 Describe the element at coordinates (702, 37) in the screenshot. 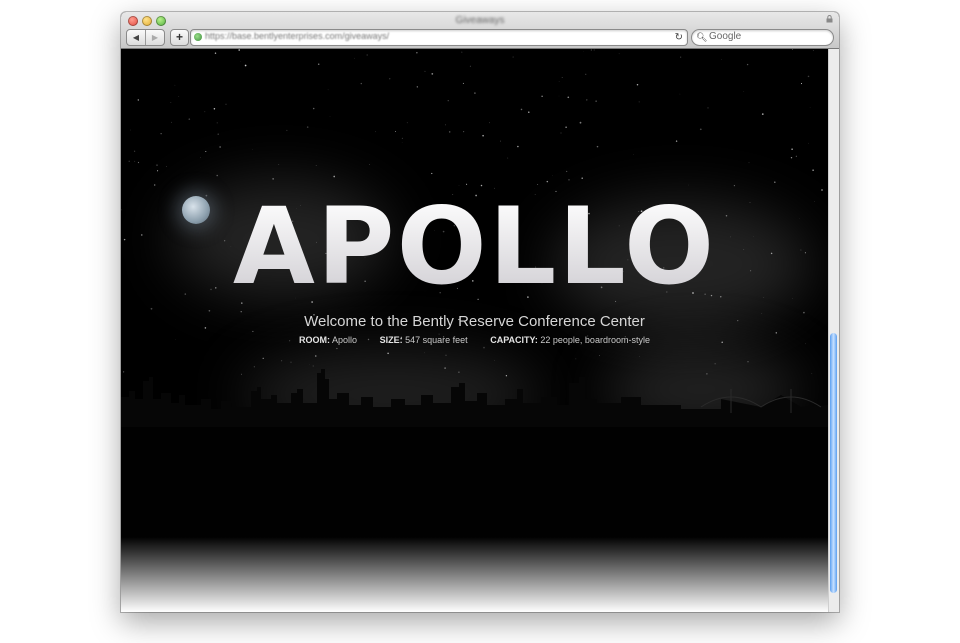

I see `search-icon: 🔍︎` at that location.